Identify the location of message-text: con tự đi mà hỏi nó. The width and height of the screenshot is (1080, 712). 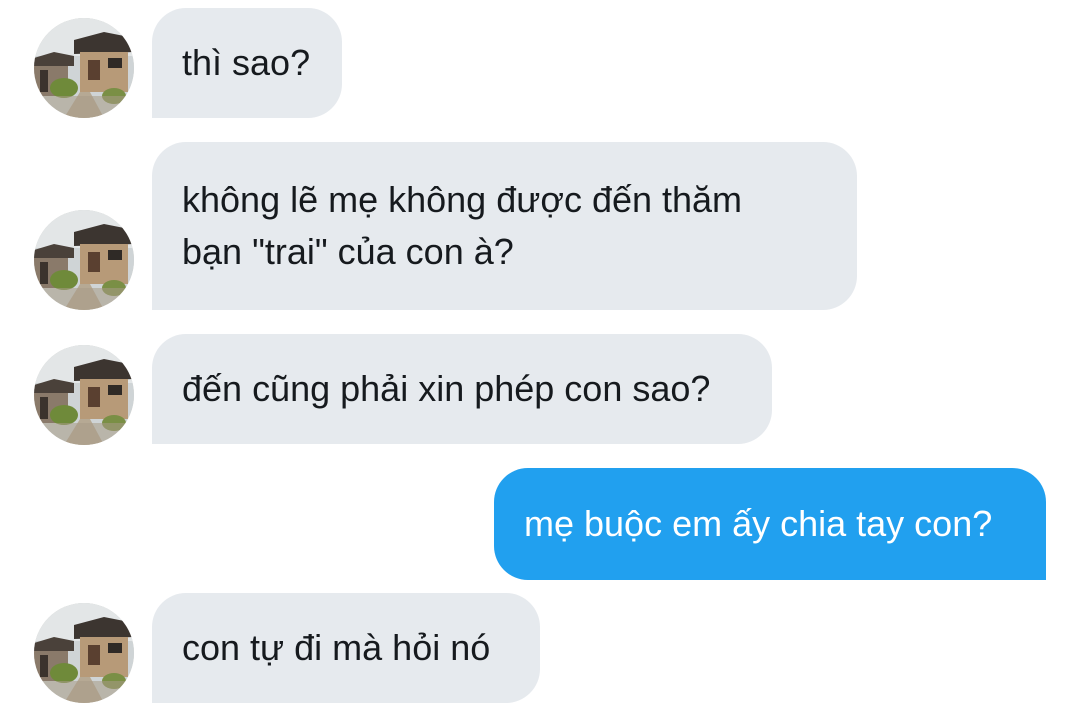
(336, 647).